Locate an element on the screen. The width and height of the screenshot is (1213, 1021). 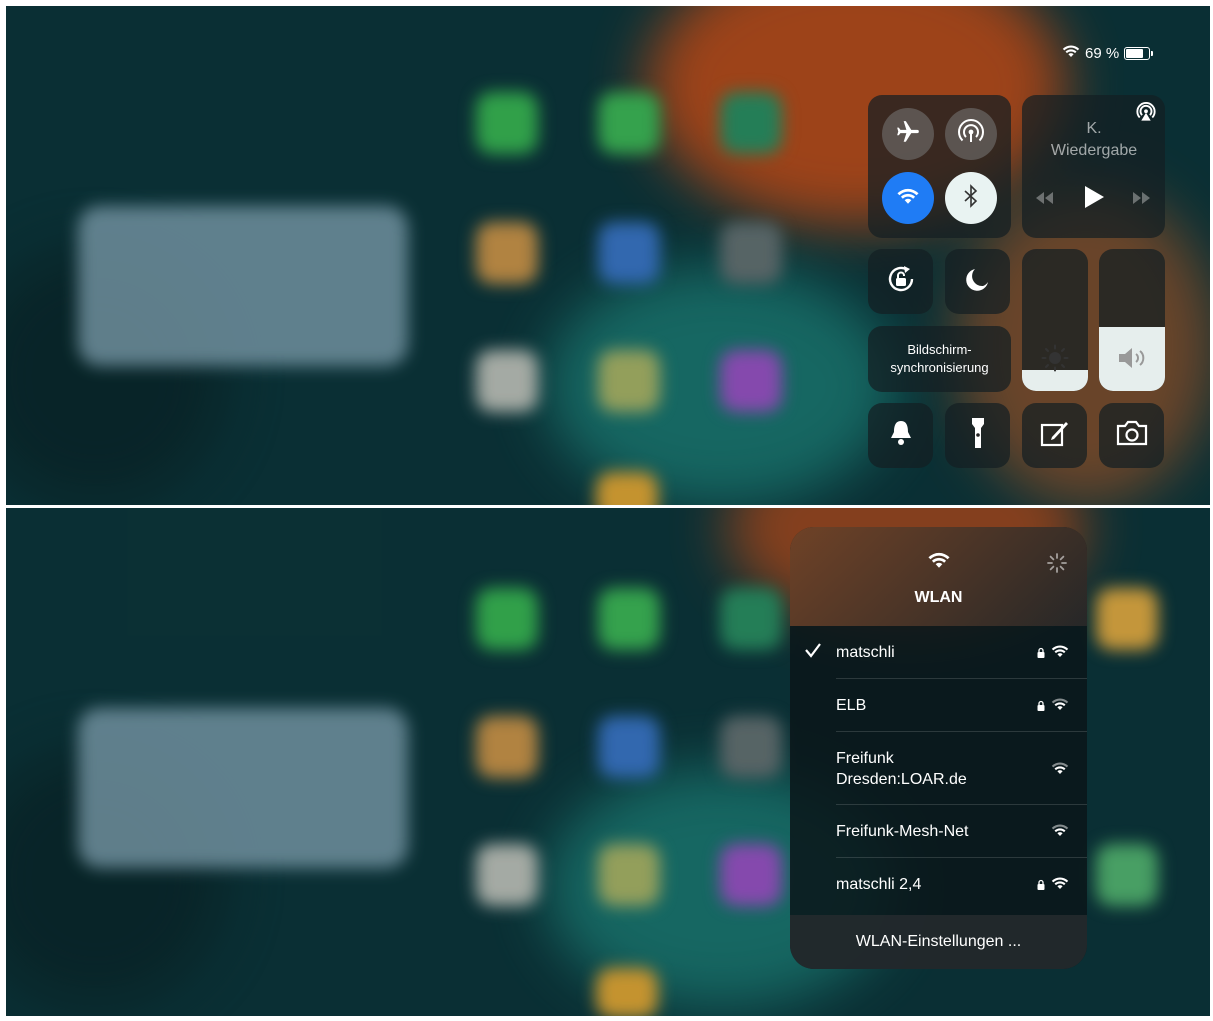
bluetooth-button is located at coordinates (971, 198).